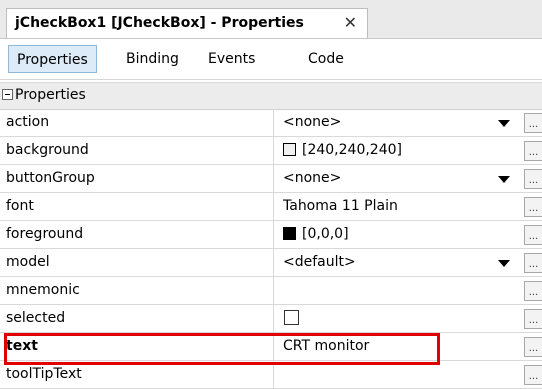 This screenshot has height=389, width=542. I want to click on property-name: mnemonic, so click(137, 290).